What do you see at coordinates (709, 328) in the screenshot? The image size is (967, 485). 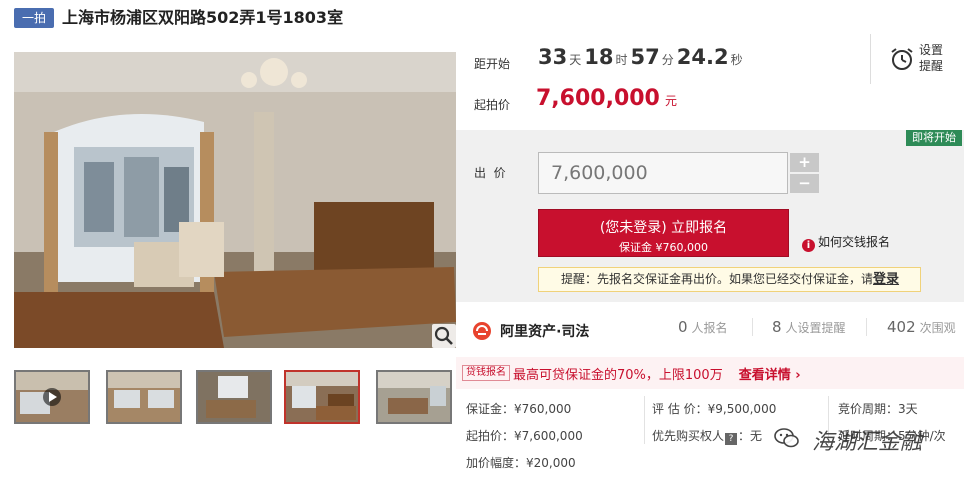 I see `signup-count-label: 人报名` at bounding box center [709, 328].